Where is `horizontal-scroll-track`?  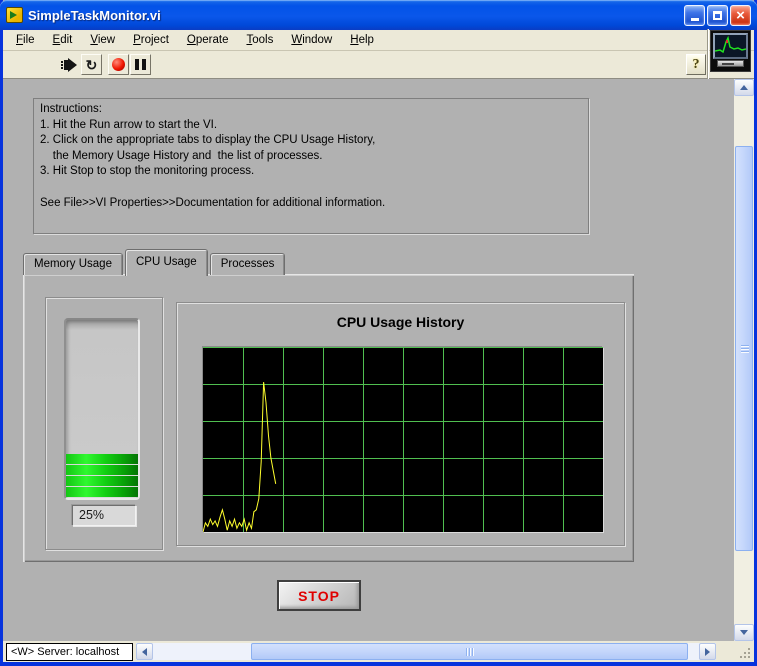
horizontal-scroll-track is located at coordinates (426, 651).